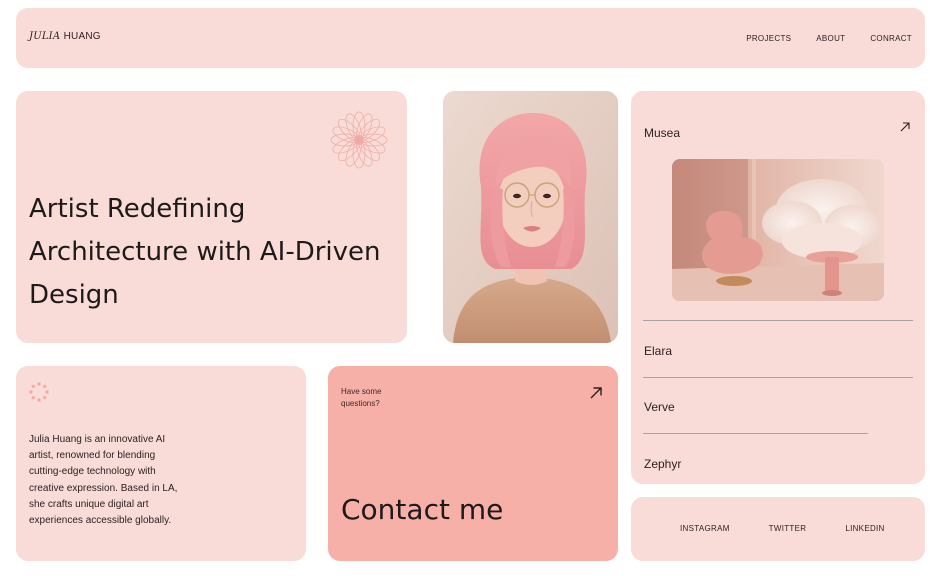 The width and height of the screenshot is (940, 576). Describe the element at coordinates (359, 140) in the screenshot. I see `flower-ornament-icon` at that location.